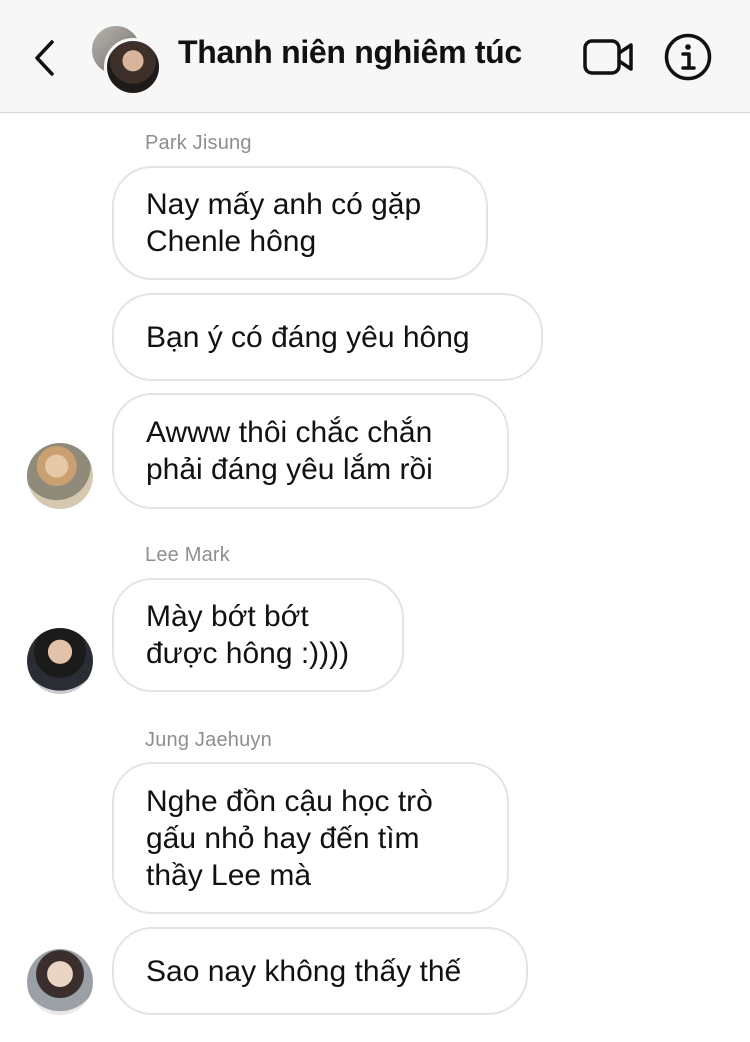 The image size is (750, 1042). Describe the element at coordinates (350, 52) in the screenshot. I see `chat-title: Thanh niên nghiêm túc` at that location.